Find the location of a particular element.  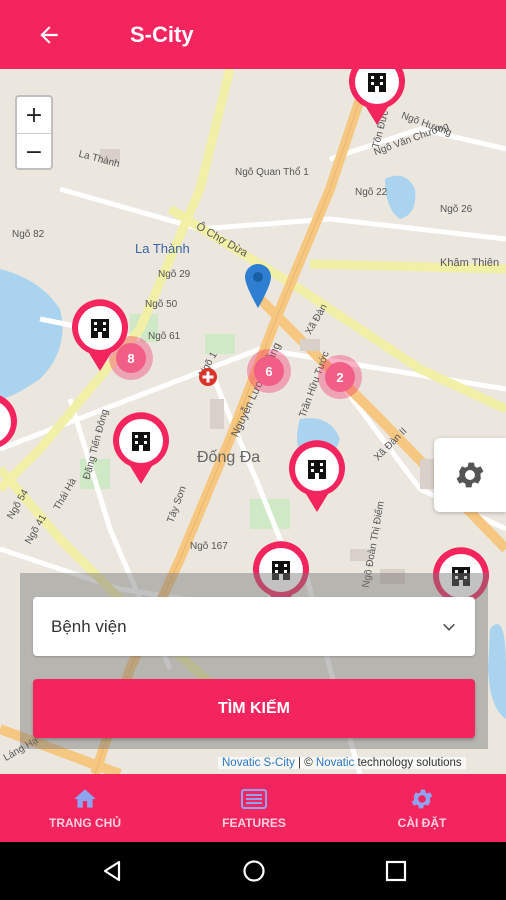

marker-cluster: 8 is located at coordinates (131, 358).